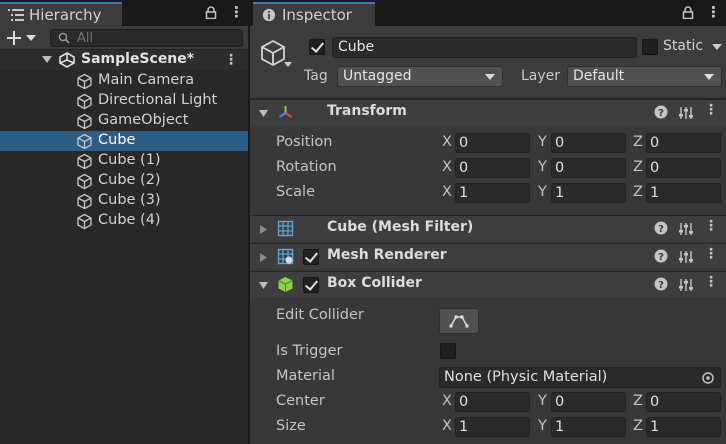 The image size is (726, 444). I want to click on mesh-filter-header: Cube (Mesh Filter) ? ⋮, so click(488, 228).